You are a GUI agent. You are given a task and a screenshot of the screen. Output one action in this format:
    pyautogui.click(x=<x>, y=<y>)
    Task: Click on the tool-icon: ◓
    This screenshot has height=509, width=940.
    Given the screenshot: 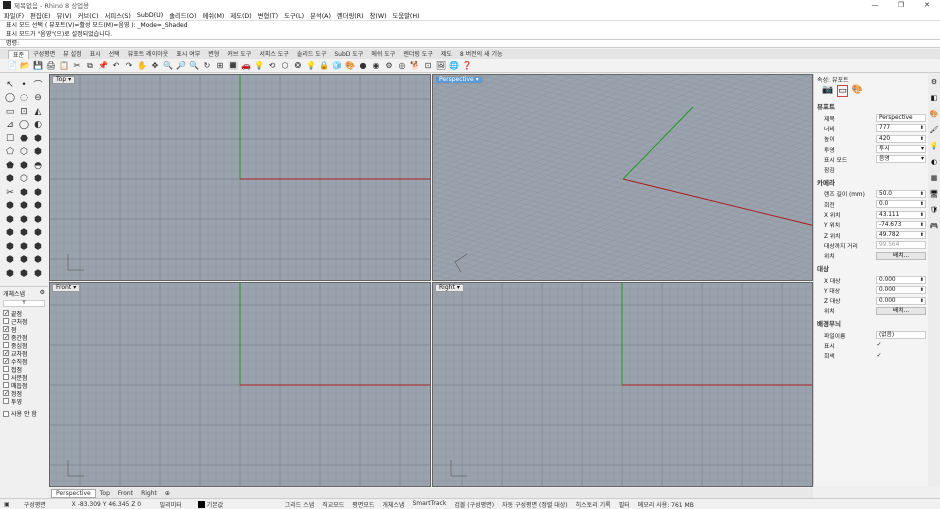 What is the action you would take?
    pyautogui.click(x=38, y=166)
    